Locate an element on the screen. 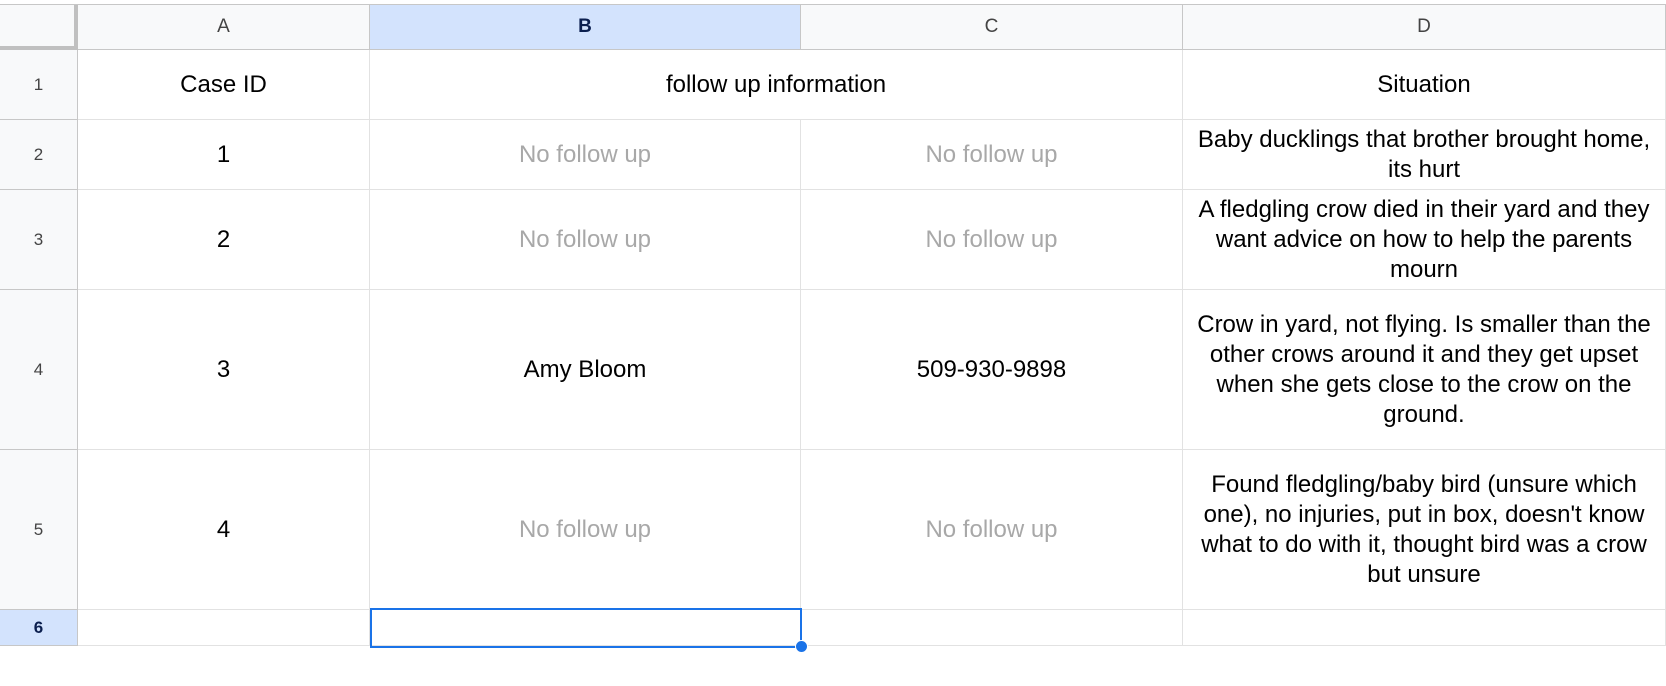  cell-d6 is located at coordinates (1424, 628).